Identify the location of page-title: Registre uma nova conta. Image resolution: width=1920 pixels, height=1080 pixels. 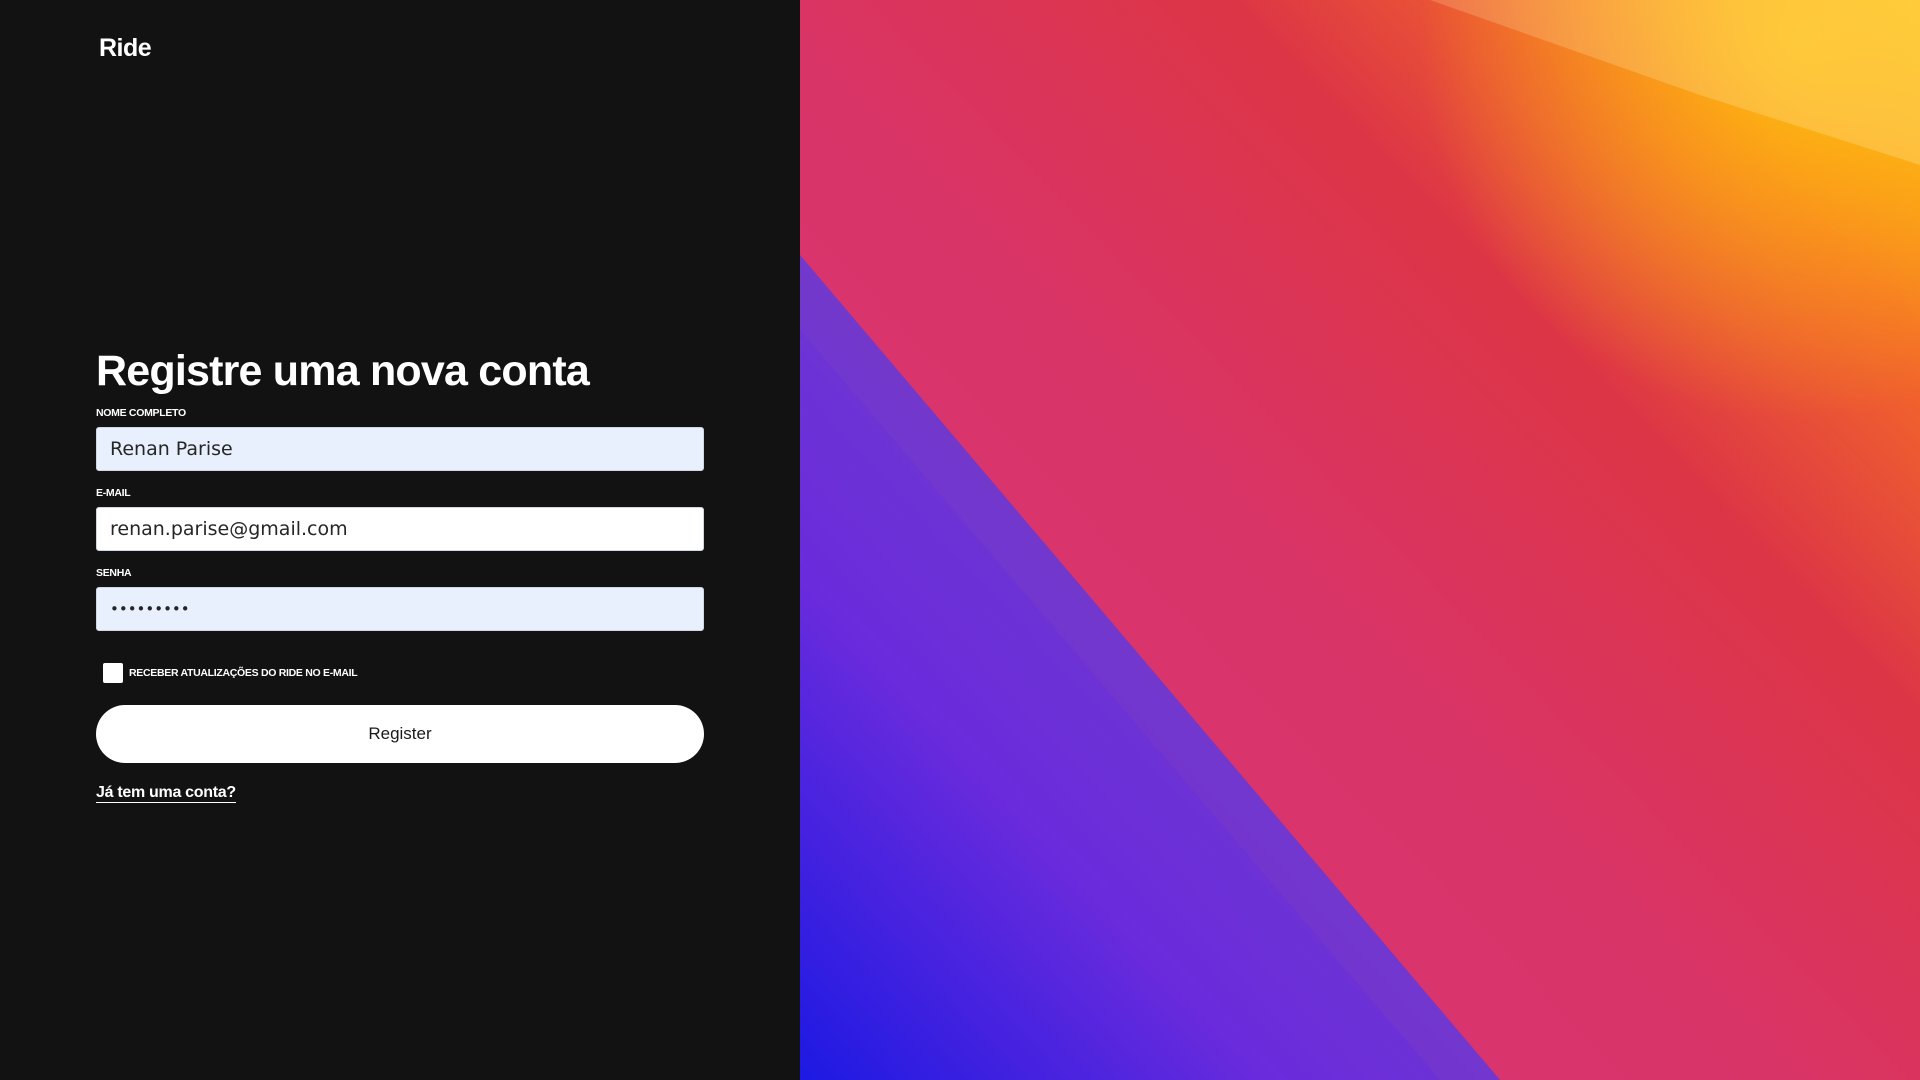
(343, 371).